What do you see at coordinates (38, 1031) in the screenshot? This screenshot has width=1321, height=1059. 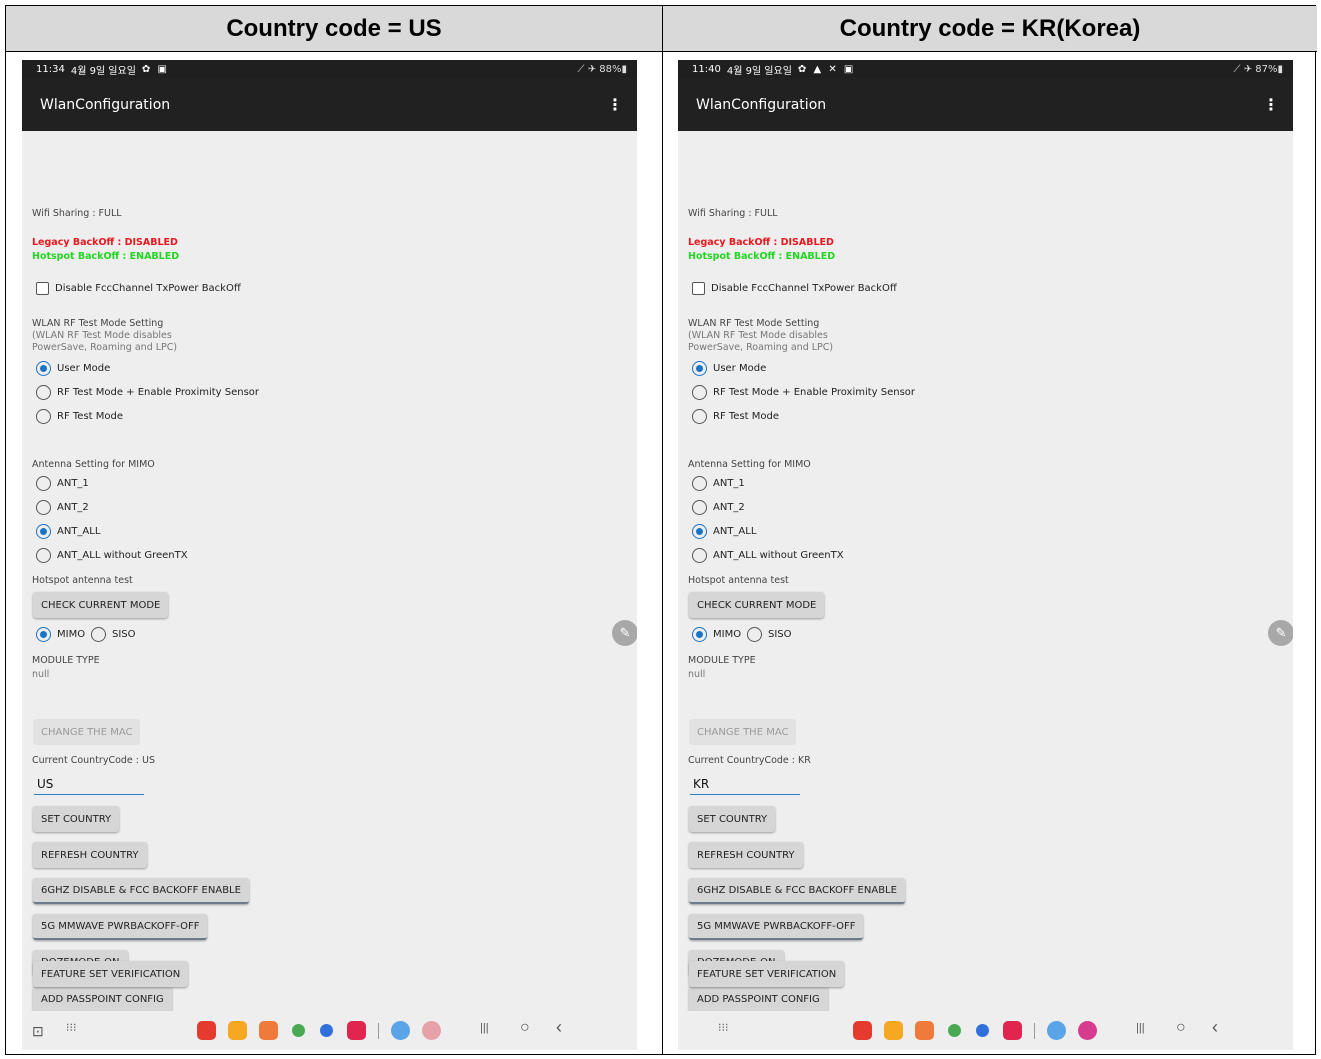 I see `screenshot-icon: ⊡` at bounding box center [38, 1031].